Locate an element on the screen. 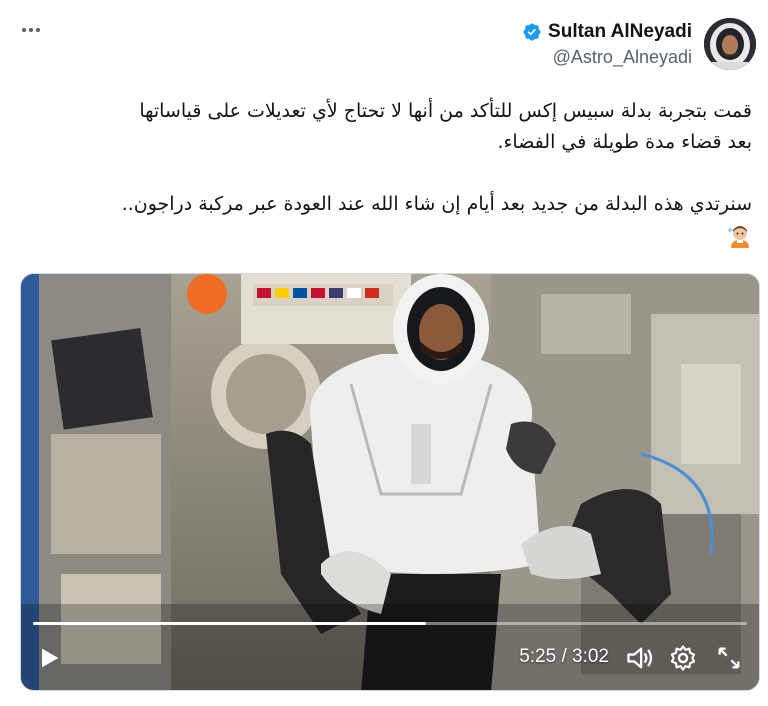 This screenshot has height=706, width=768. author-handle: @Astro_Alneyadi is located at coordinates (607, 57).